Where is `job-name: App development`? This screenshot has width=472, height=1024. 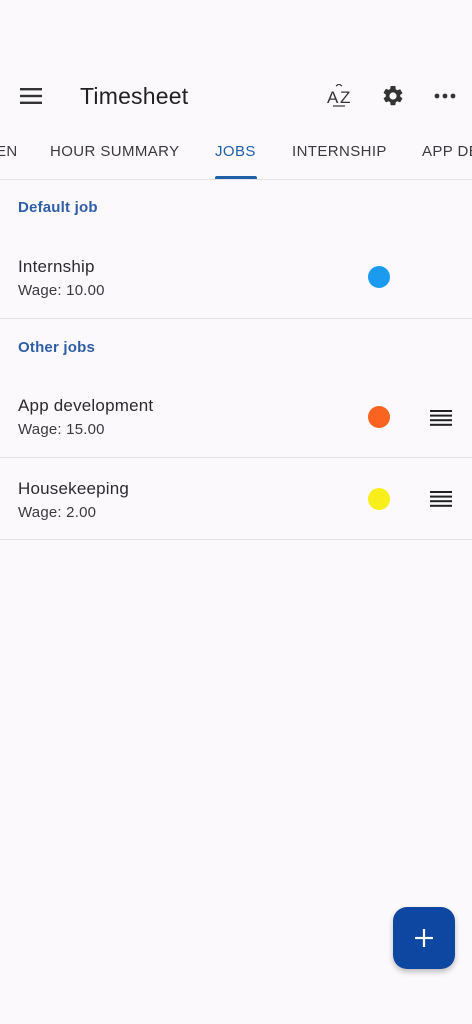 job-name: App development is located at coordinates (86, 405).